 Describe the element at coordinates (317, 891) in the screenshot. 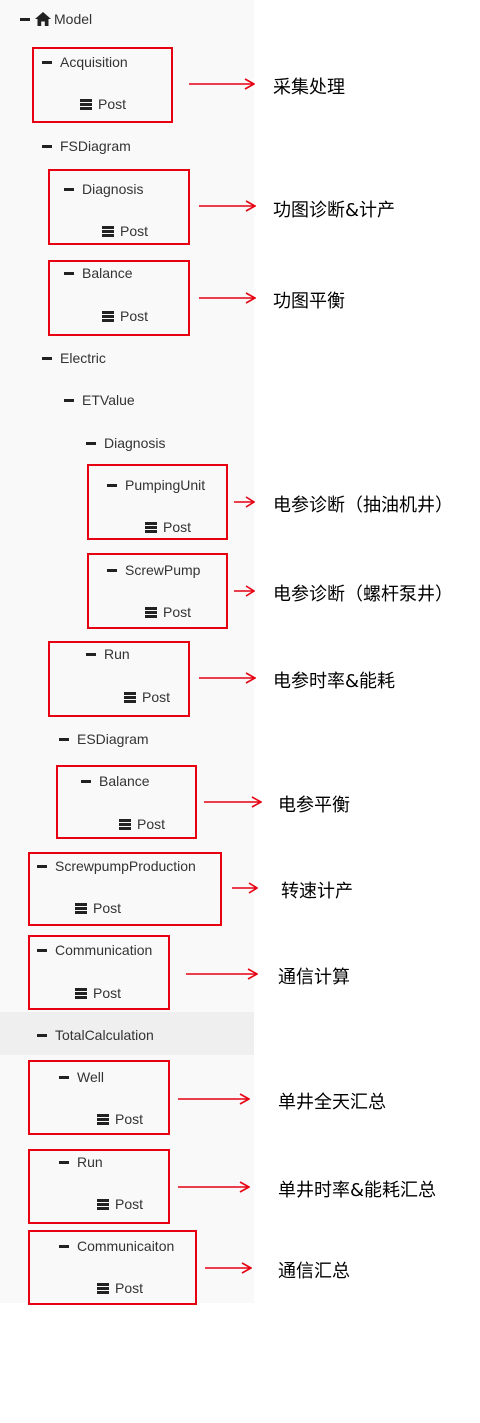

I see `annotation-label: 转速计产` at that location.